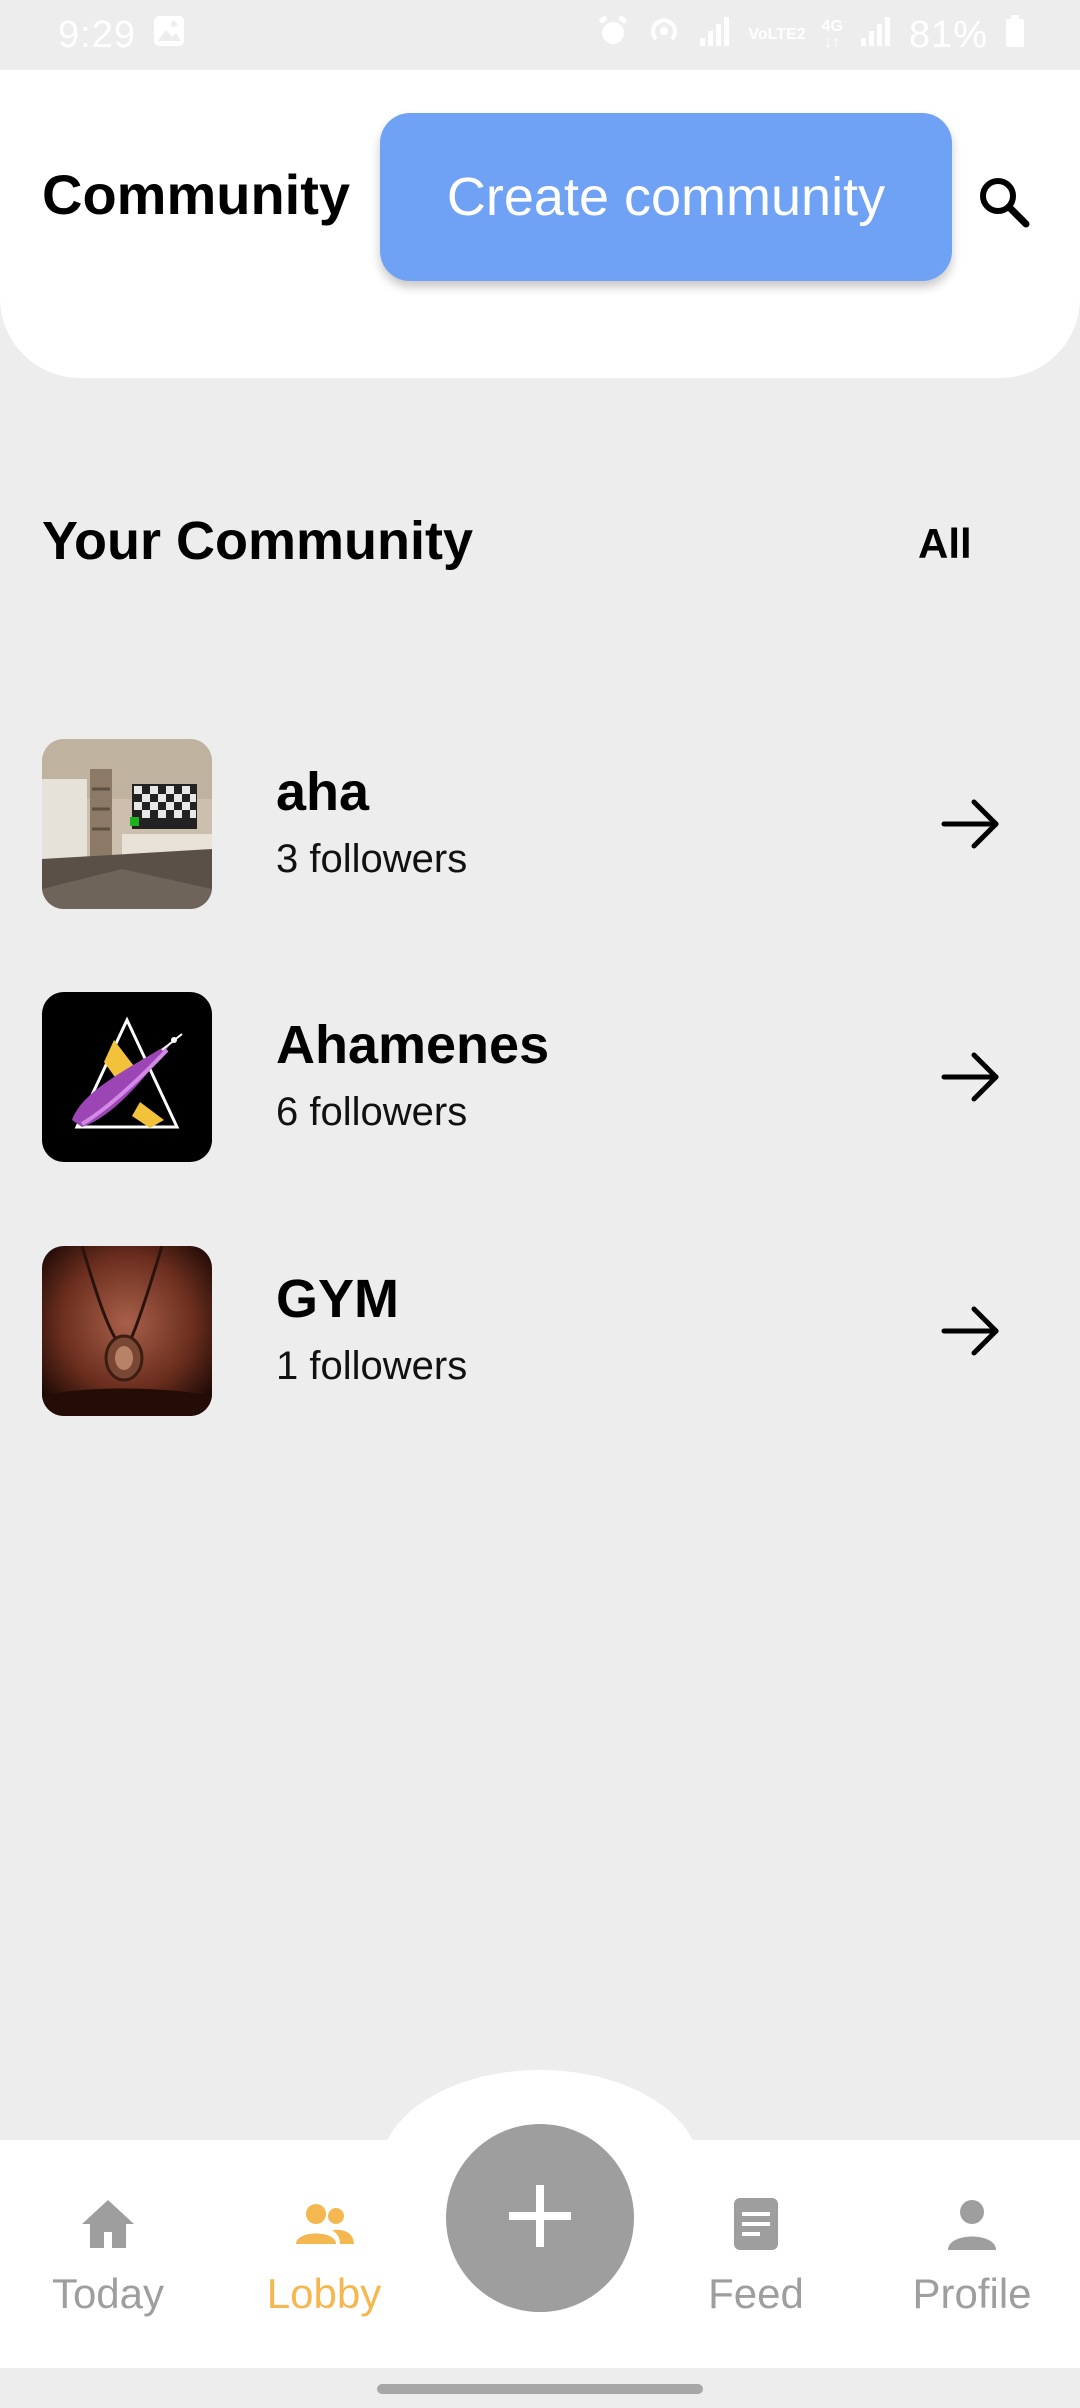 The width and height of the screenshot is (1080, 2408). What do you see at coordinates (372, 1366) in the screenshot?
I see `community-followers: 1 followers` at bounding box center [372, 1366].